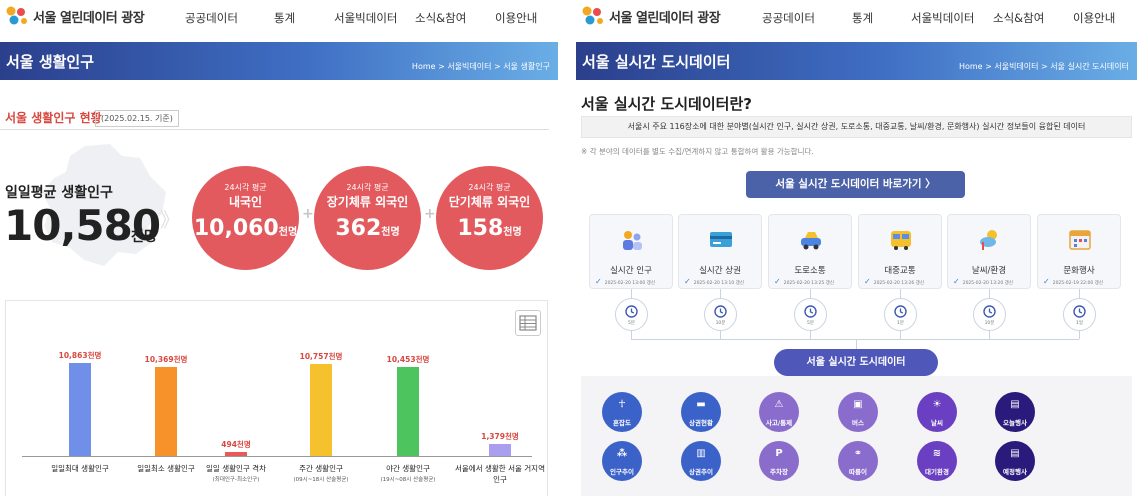 This screenshot has height=496, width=1137. I want to click on breadcrumb: Home > 서울빅데이터 > 서울 실시간 도시데이터, so click(1044, 66).